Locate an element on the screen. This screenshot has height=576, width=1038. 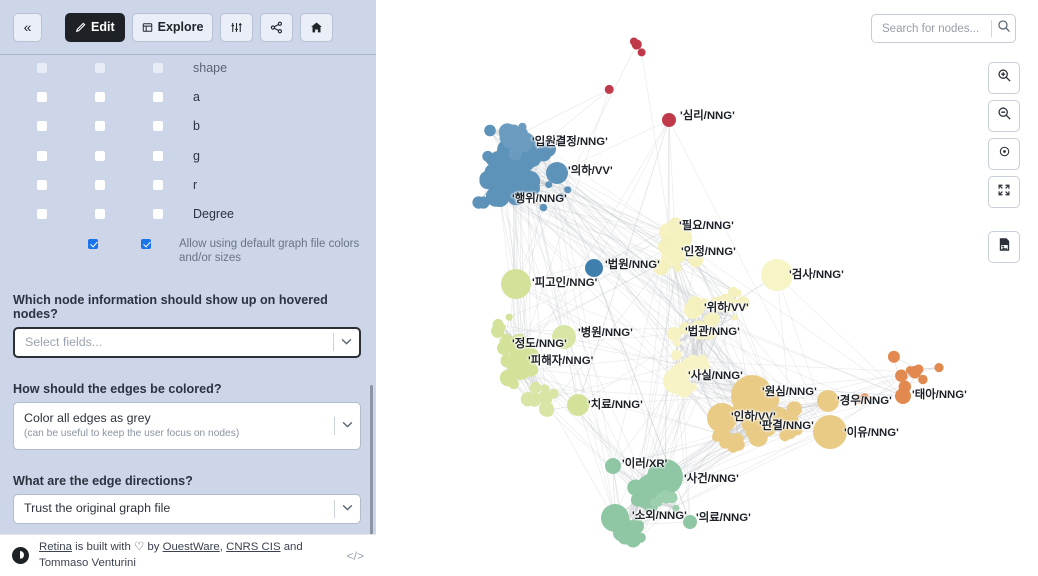
edge-direction-value: Trust the original graph file is located at coordinates (97, 508).